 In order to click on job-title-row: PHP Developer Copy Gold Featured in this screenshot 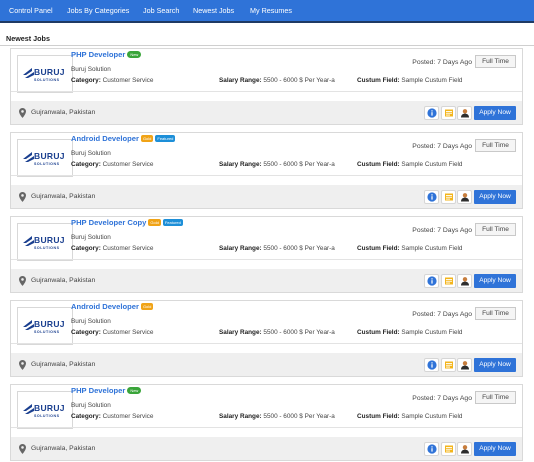, I will do `click(127, 224)`.